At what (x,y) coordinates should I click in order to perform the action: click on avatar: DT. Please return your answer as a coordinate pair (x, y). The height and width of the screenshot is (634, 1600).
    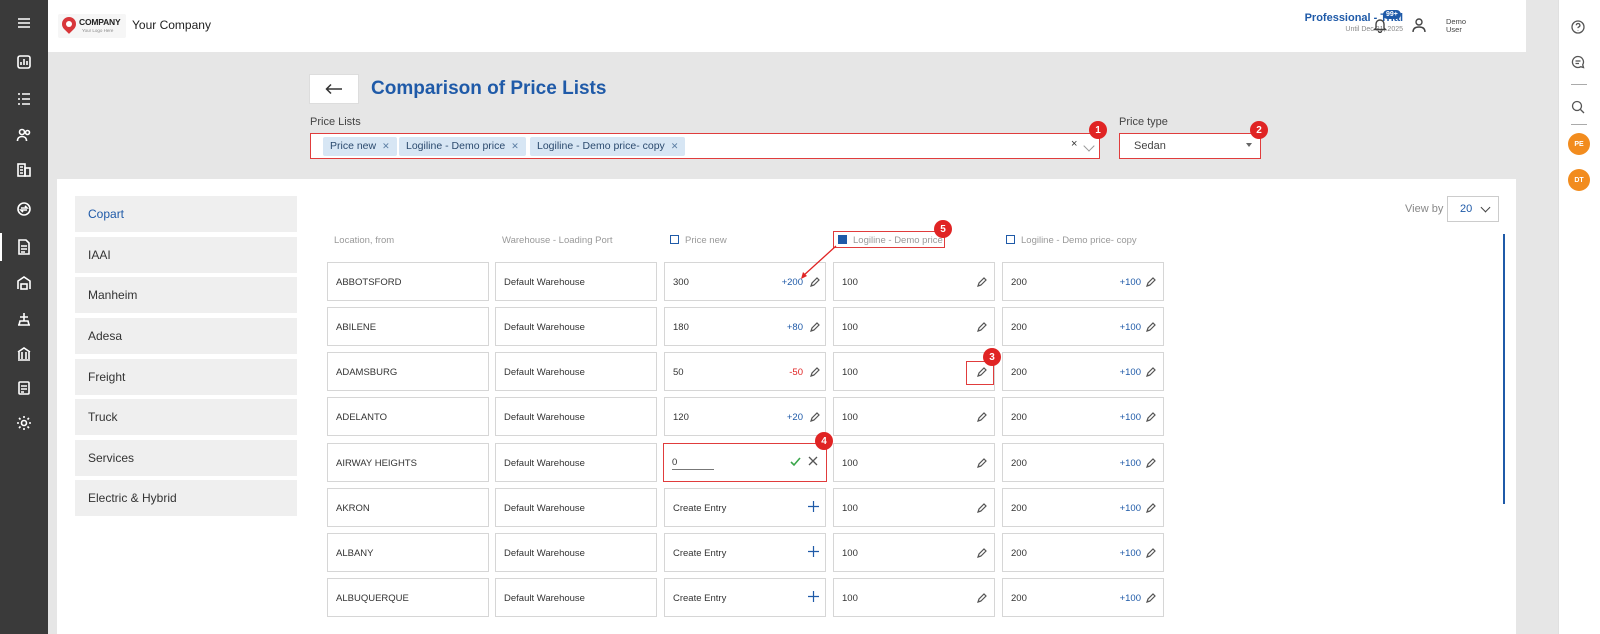
    Looking at the image, I should click on (1579, 180).